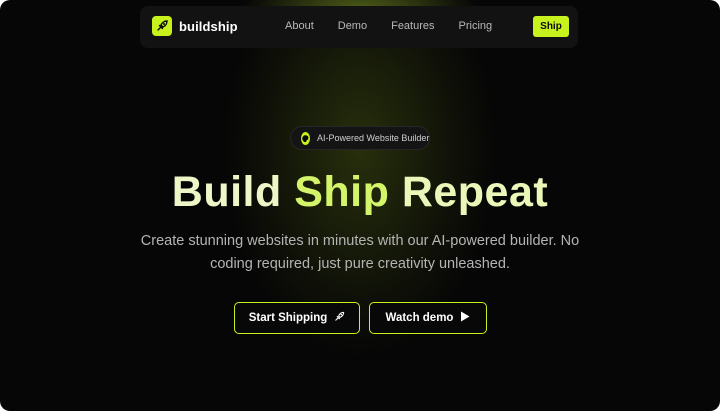 The width and height of the screenshot is (720, 411). Describe the element at coordinates (299, 26) in the screenshot. I see `nav-link-about: About` at that location.